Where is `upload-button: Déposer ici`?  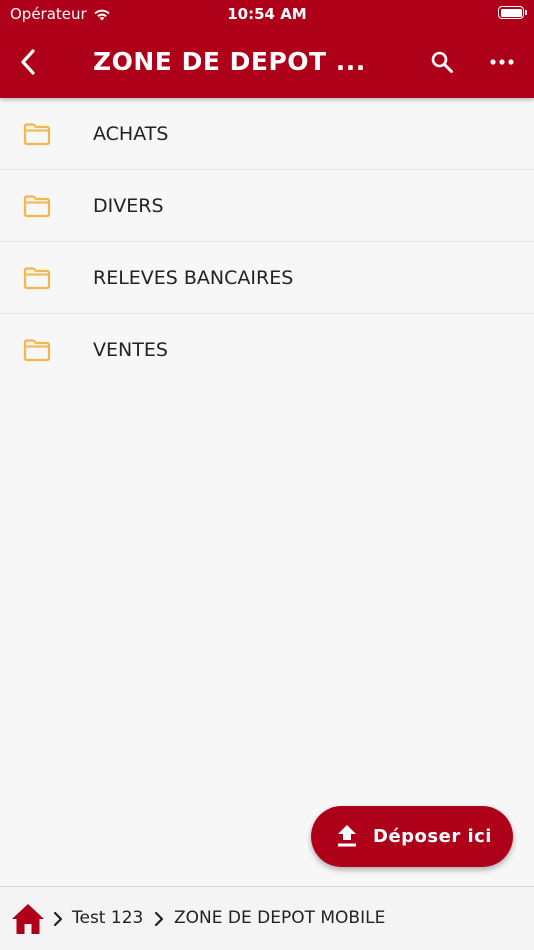
upload-button: Déposer ici is located at coordinates (412, 836).